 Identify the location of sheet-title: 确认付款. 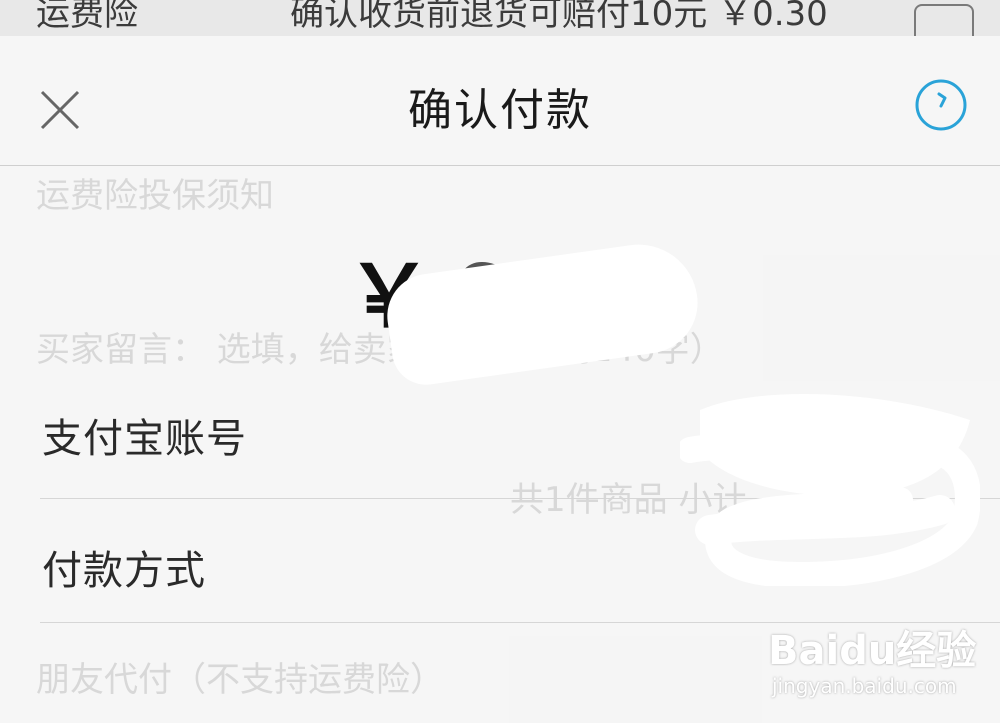
(500, 110).